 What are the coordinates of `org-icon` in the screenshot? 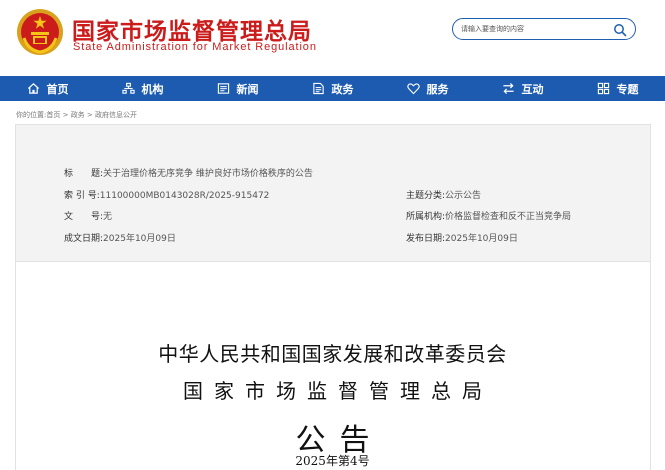 It's located at (128, 88).